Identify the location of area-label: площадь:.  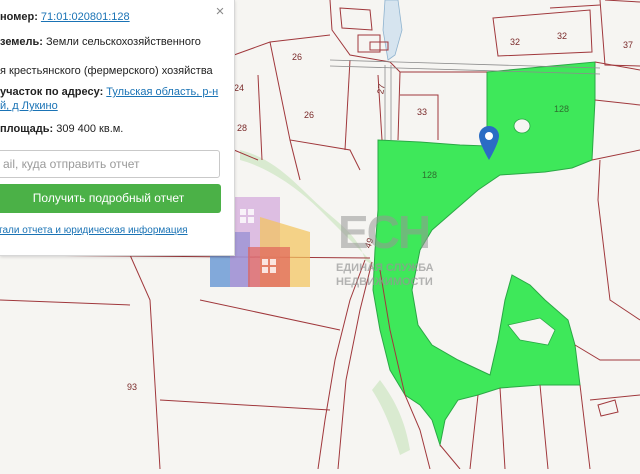
(27, 129).